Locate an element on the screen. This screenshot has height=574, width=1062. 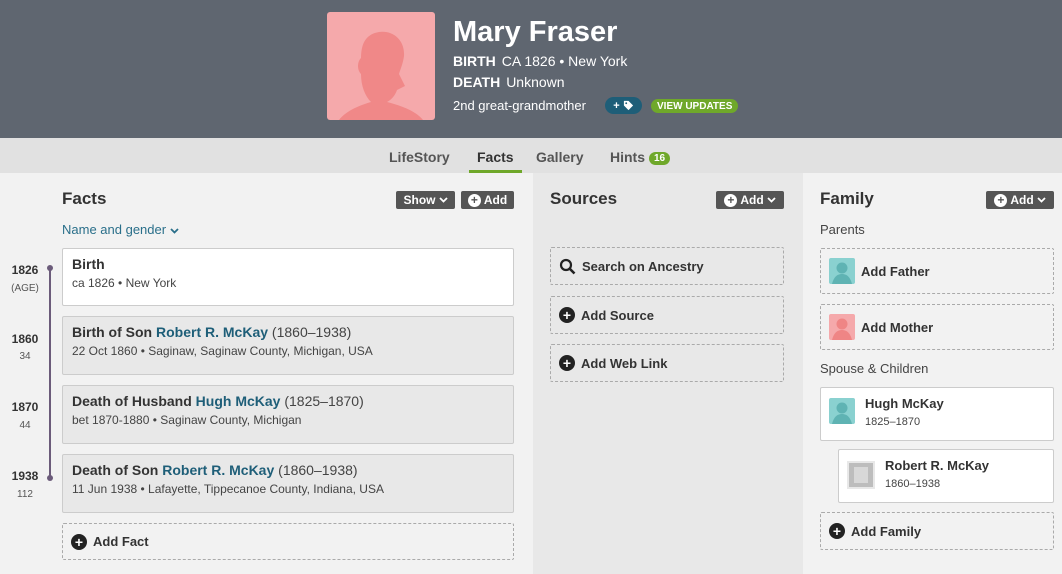
timeline-age: (AGE) is located at coordinates (25, 288).